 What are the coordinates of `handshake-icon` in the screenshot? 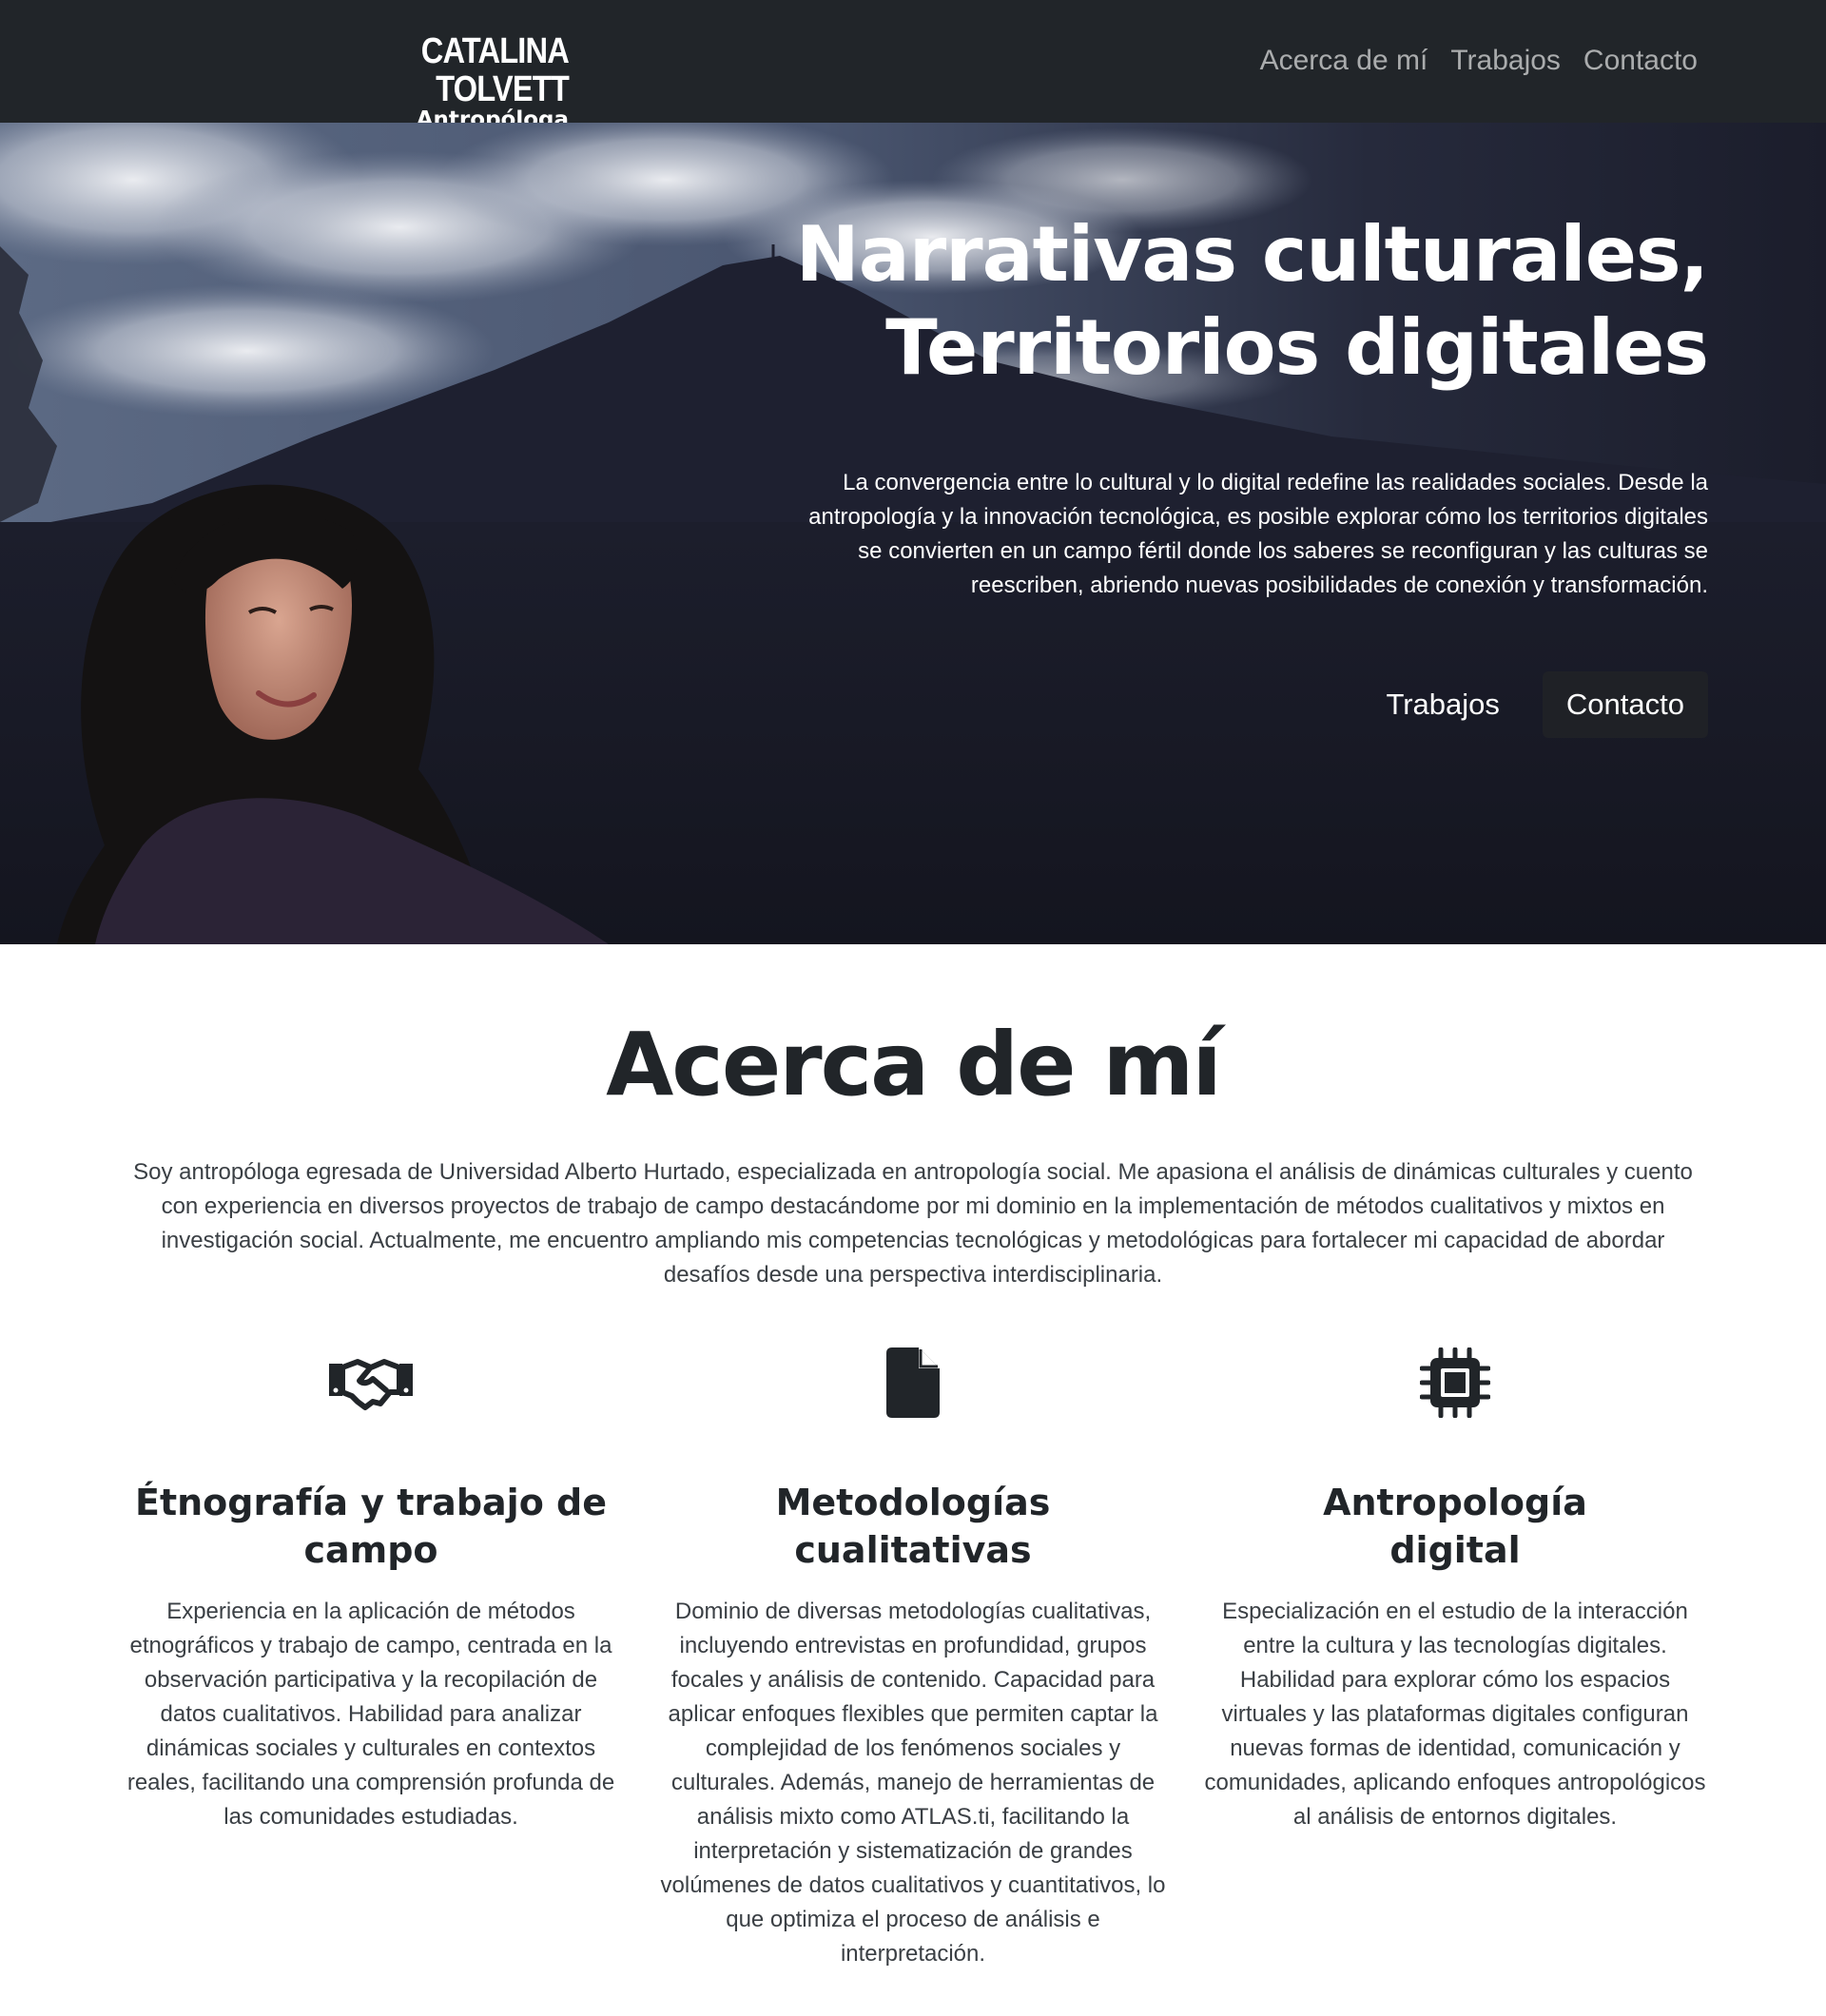 It's located at (371, 1384).